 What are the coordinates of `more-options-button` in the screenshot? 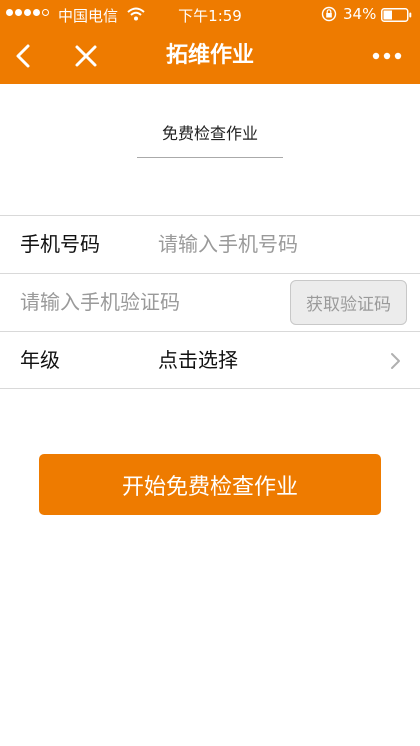 It's located at (387, 56).